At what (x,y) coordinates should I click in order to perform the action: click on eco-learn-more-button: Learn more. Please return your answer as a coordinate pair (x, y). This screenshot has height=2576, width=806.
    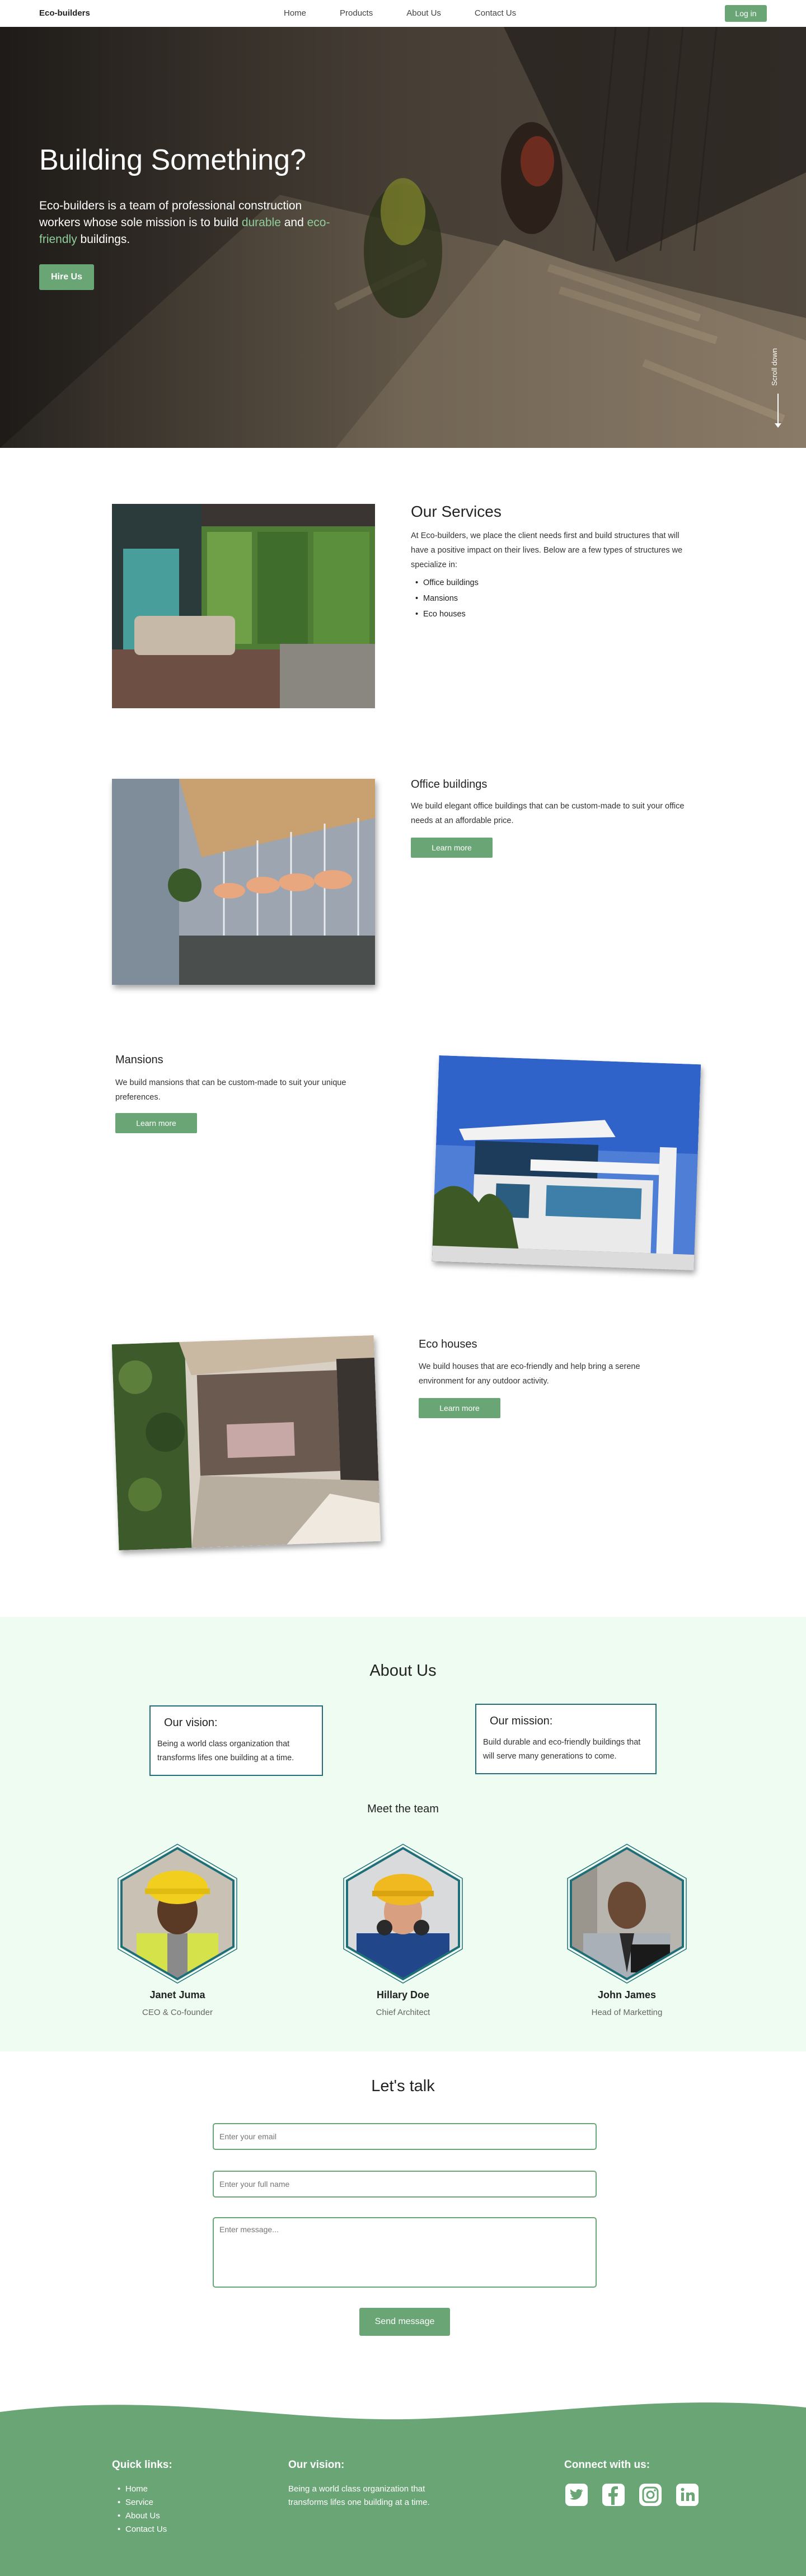
    Looking at the image, I should click on (459, 1408).